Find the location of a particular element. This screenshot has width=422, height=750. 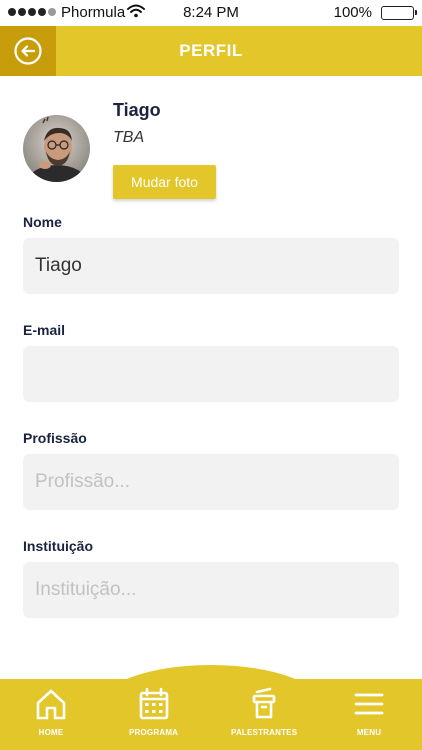

calendar-icon is located at coordinates (153, 703).